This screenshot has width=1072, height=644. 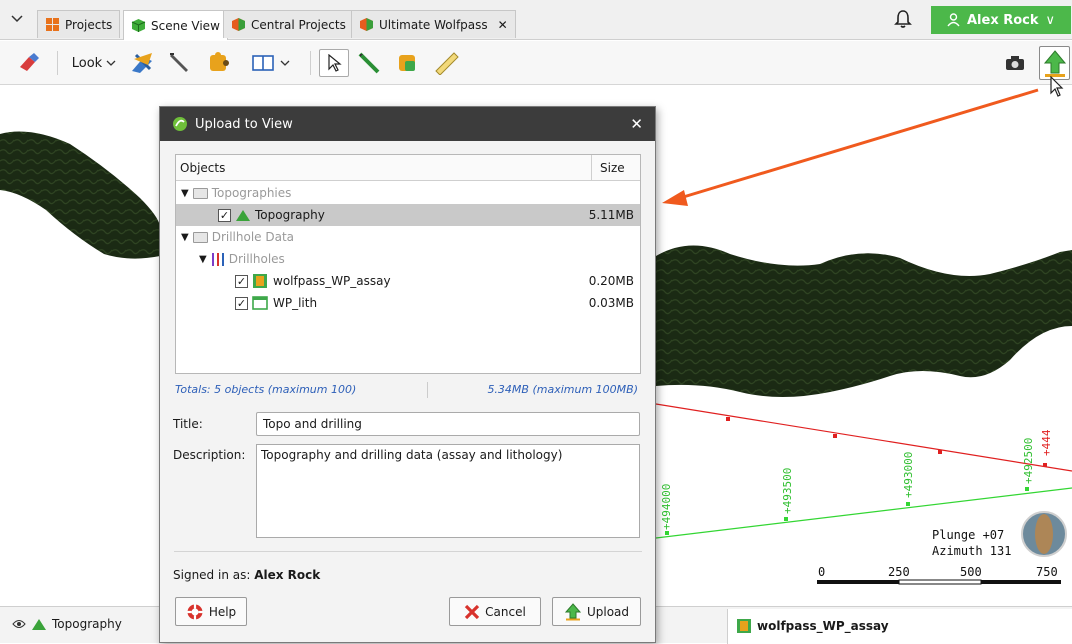 What do you see at coordinates (408, 237) in the screenshot?
I see `tree-row-folder: ▼ Drillhole Data` at bounding box center [408, 237].